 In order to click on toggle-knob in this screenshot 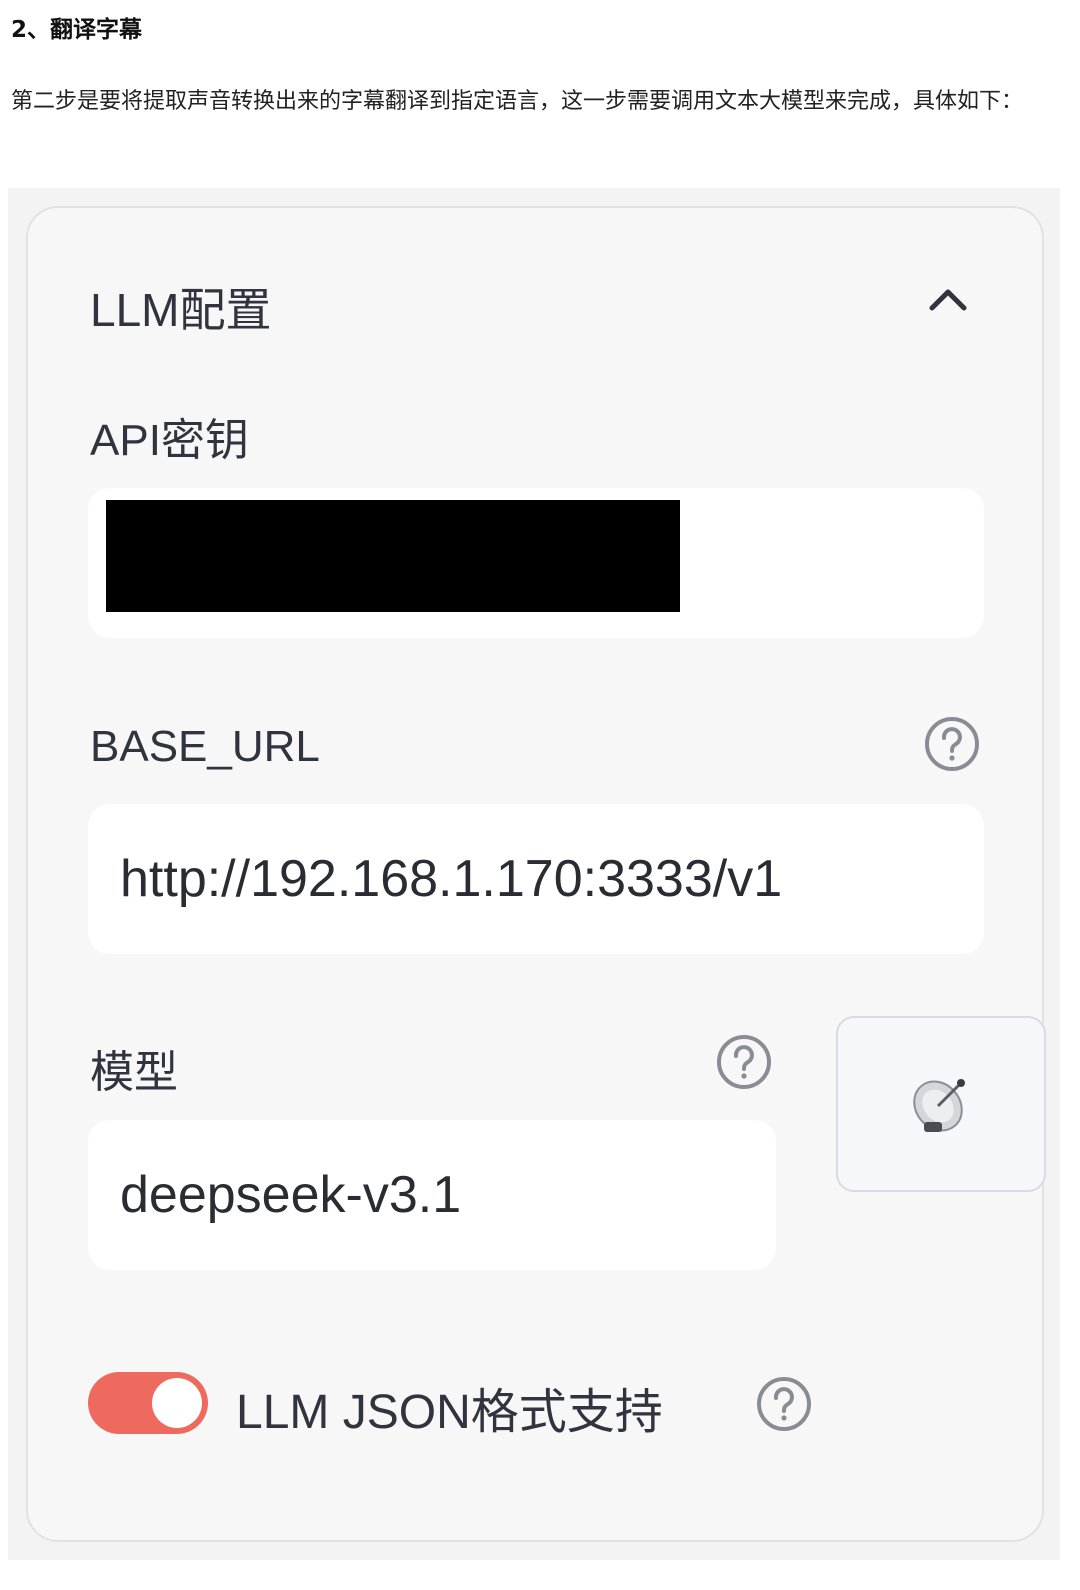, I will do `click(177, 1403)`.